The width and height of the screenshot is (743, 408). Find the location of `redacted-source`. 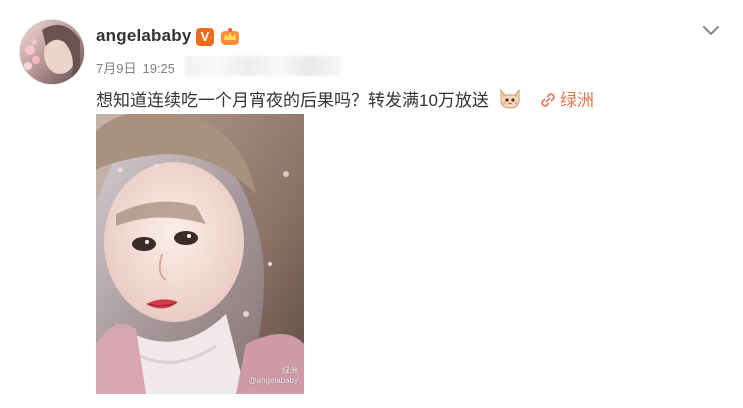

redacted-source is located at coordinates (263, 66).